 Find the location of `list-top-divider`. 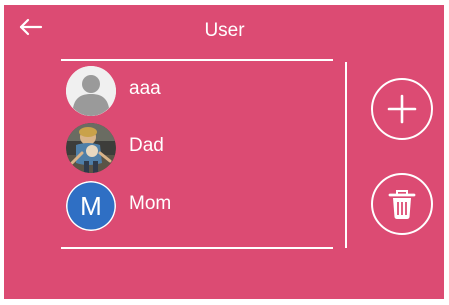

list-top-divider is located at coordinates (197, 60).